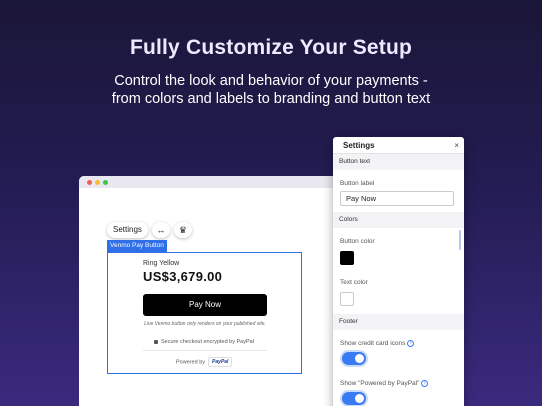 Image resolution: width=542 pixels, height=406 pixels. I want to click on resize-icon: ↔, so click(160, 230).